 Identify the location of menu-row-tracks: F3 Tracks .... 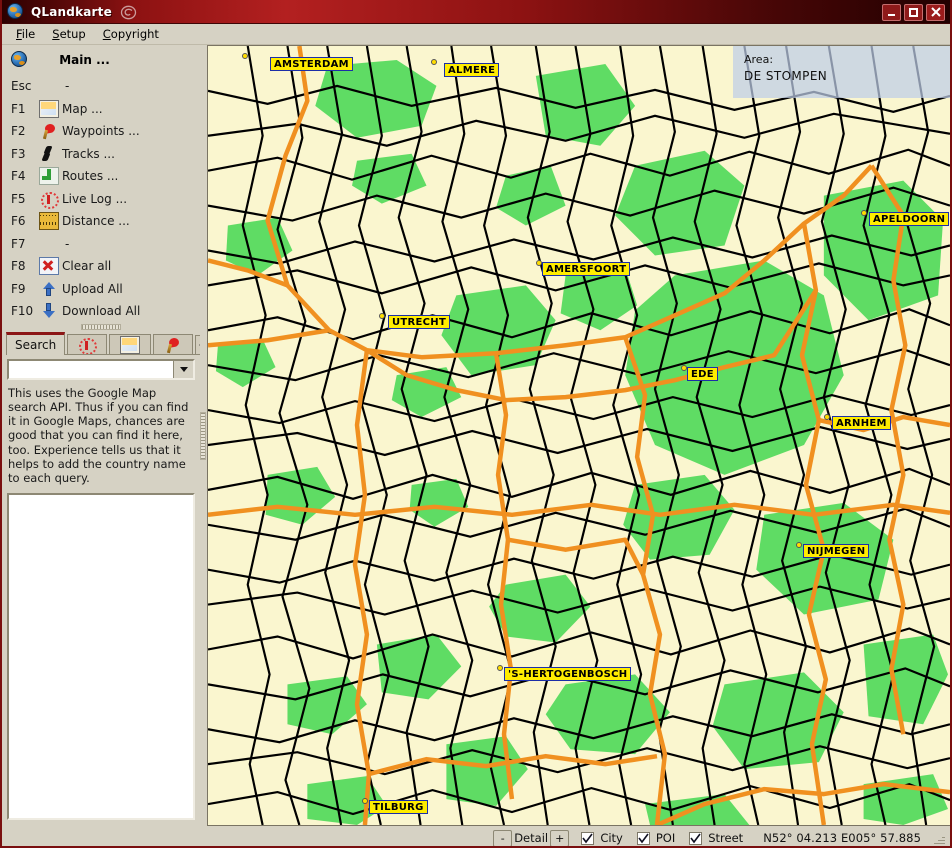
(101, 154).